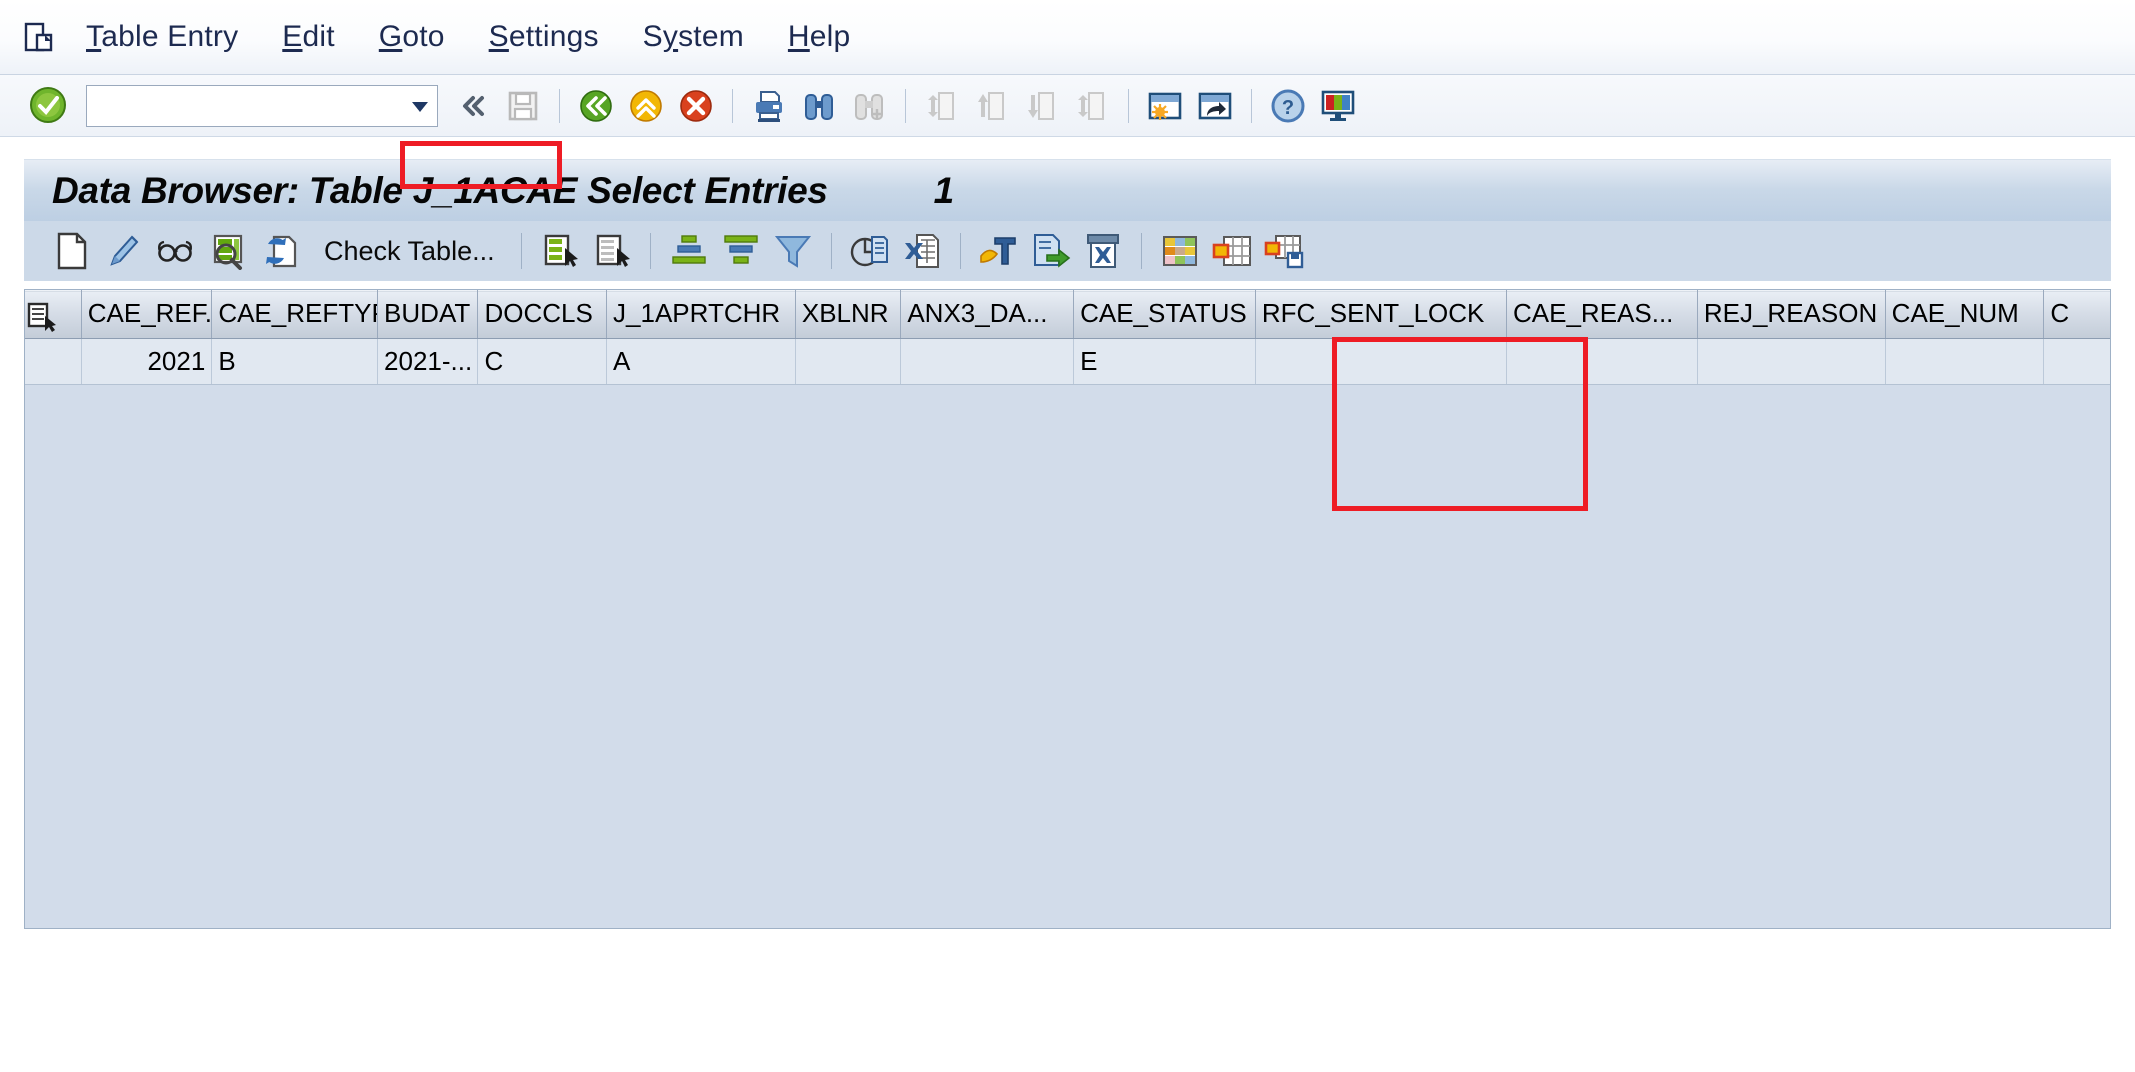  Describe the element at coordinates (1381, 314) in the screenshot. I see `column-header: RFC_SENT_LOCK` at that location.